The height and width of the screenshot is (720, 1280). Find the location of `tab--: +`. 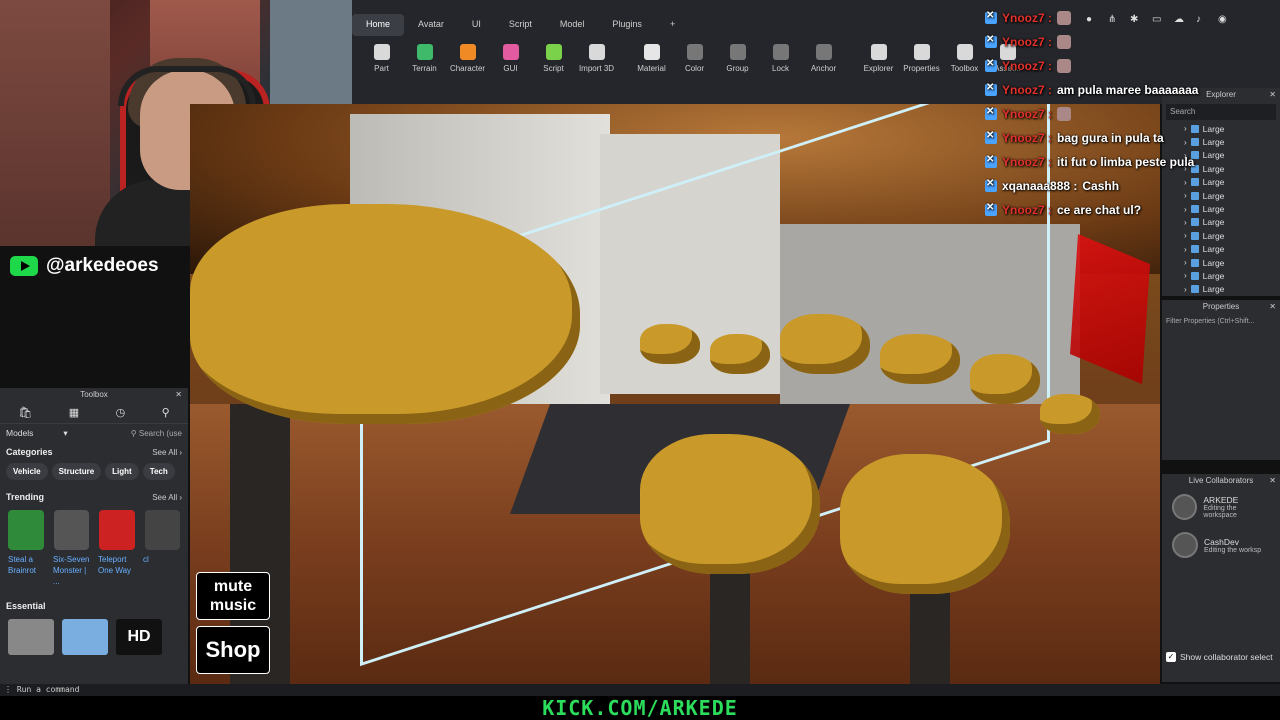

tab--: + is located at coordinates (672, 25).